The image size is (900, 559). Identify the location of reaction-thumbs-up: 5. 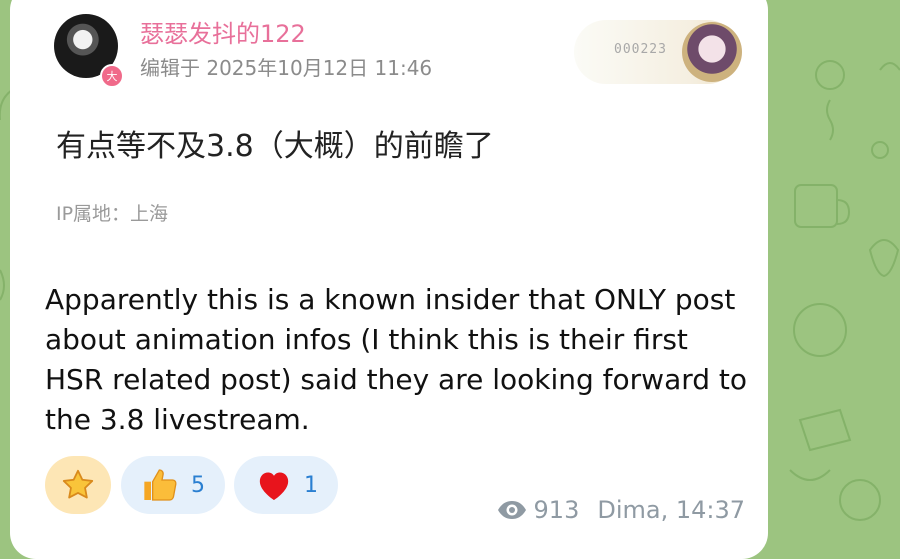
(173, 485).